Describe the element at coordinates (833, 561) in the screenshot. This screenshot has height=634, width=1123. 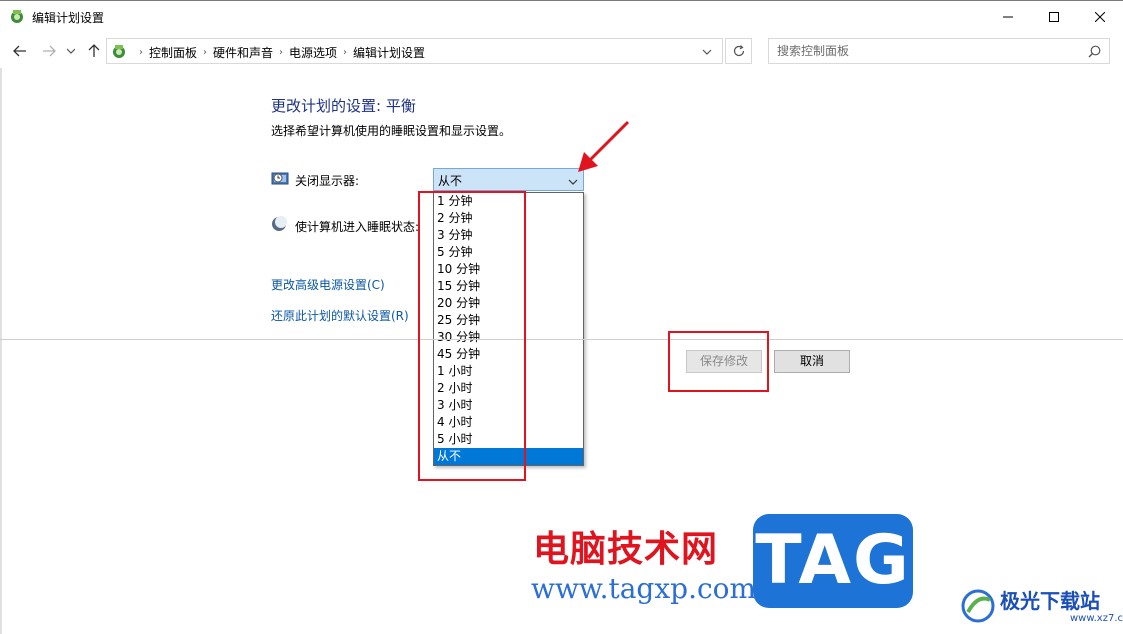
I see `watermark-tag-logo: TAG` at that location.